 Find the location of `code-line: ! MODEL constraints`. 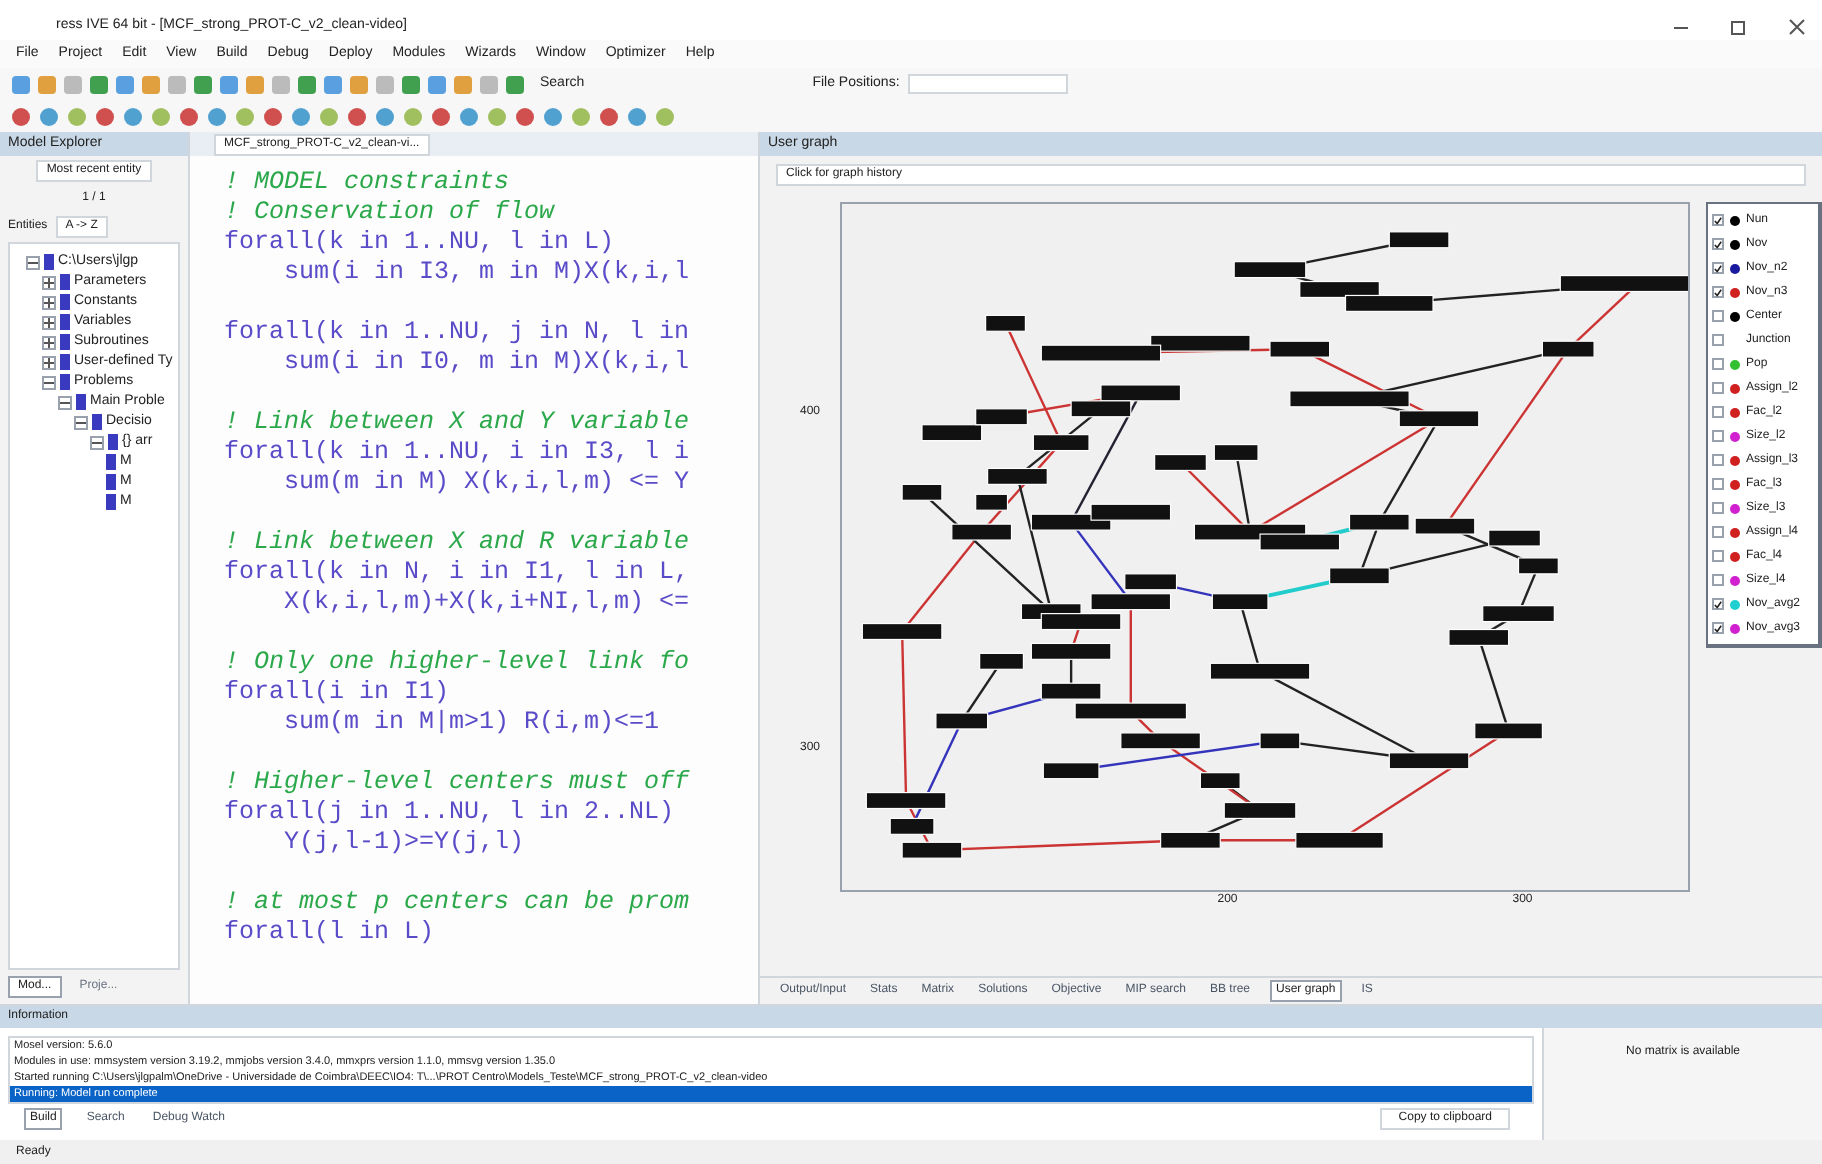

code-line: ! MODEL constraints is located at coordinates (368, 183).